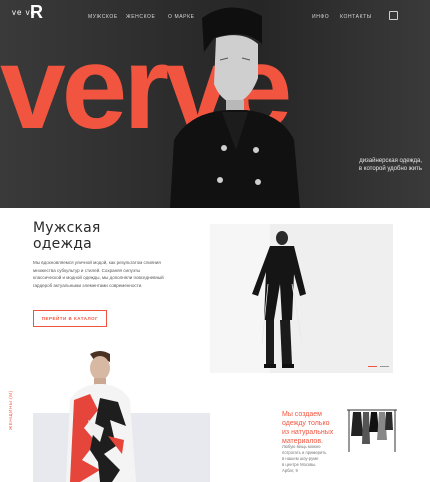 The image size is (430, 482). I want to click on men-photo, so click(301, 298).